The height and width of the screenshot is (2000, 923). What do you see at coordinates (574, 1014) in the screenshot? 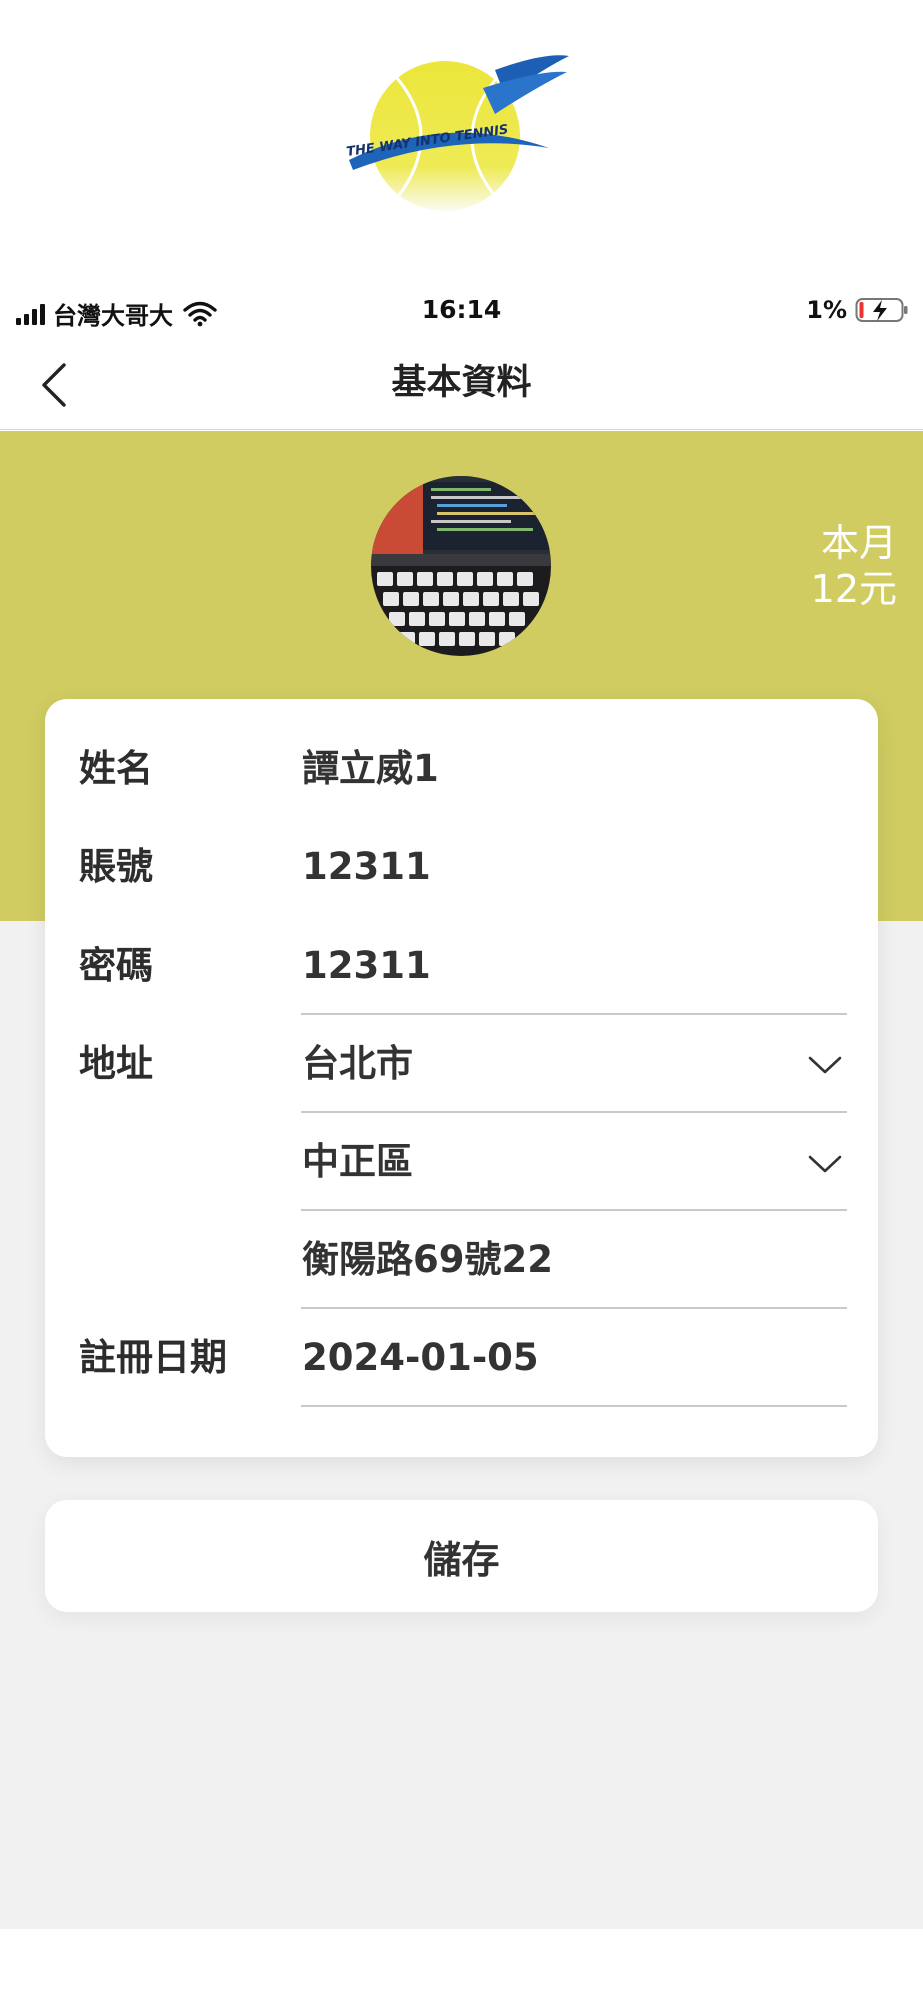
I see `password-underline` at bounding box center [574, 1014].